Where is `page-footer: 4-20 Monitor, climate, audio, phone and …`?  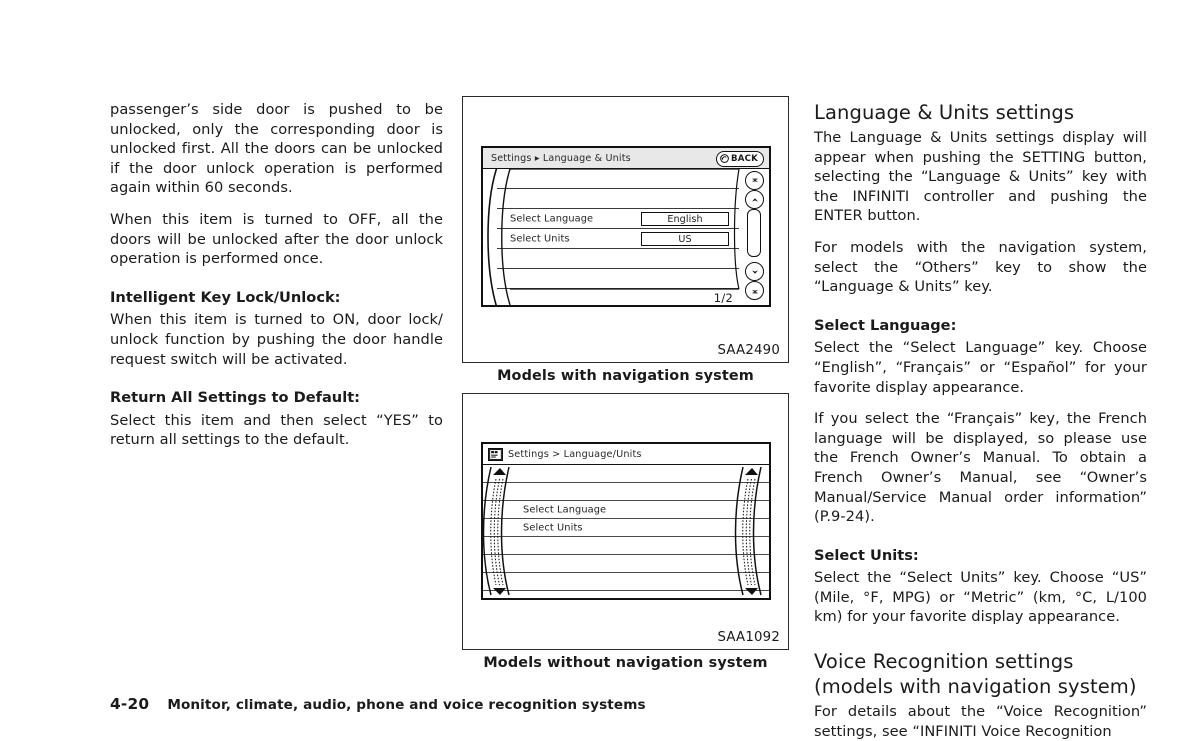
page-footer: 4-20 Monitor, climate, audio, phone and … is located at coordinates (378, 704).